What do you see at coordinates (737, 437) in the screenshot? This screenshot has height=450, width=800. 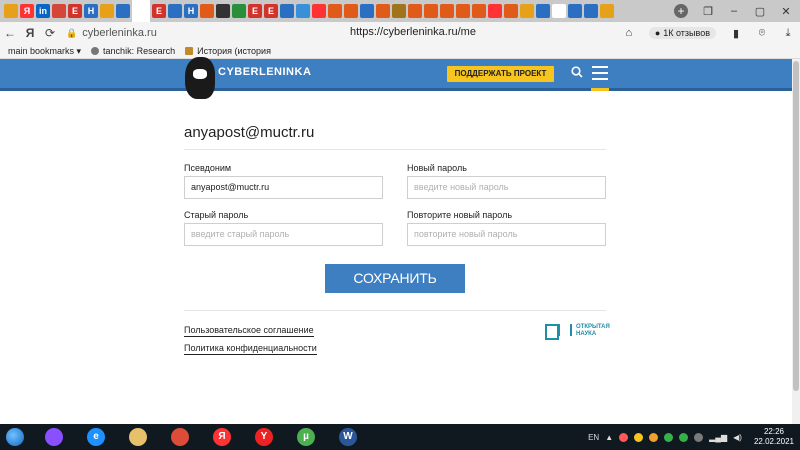 I see `volume-icon: ◀)` at bounding box center [737, 437].